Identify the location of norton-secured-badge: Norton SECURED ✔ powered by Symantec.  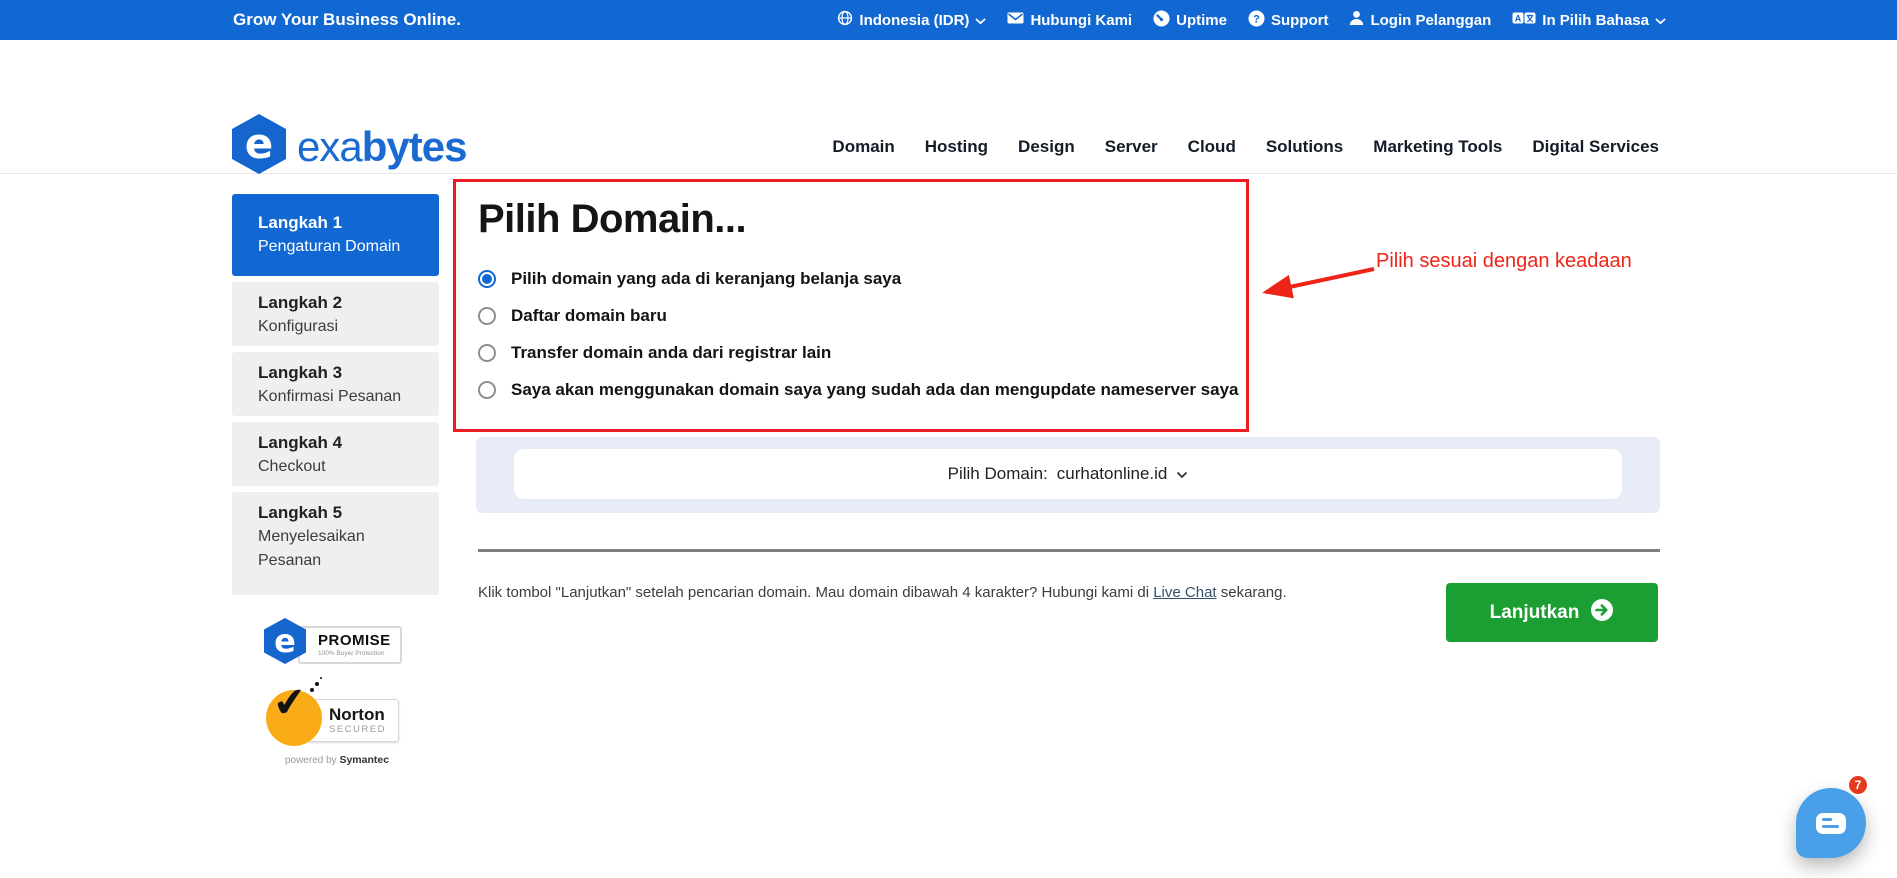
(346, 723).